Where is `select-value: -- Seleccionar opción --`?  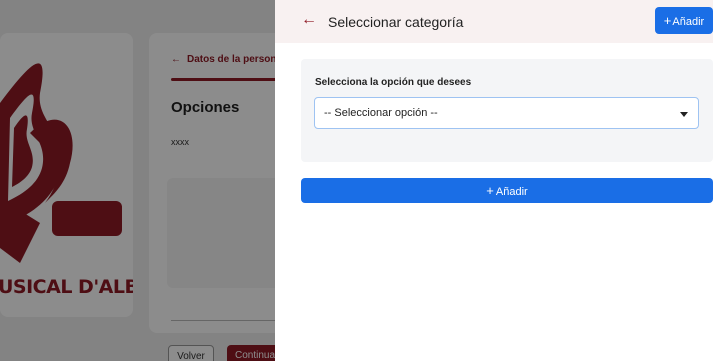
select-value: -- Seleccionar opción -- is located at coordinates (381, 113).